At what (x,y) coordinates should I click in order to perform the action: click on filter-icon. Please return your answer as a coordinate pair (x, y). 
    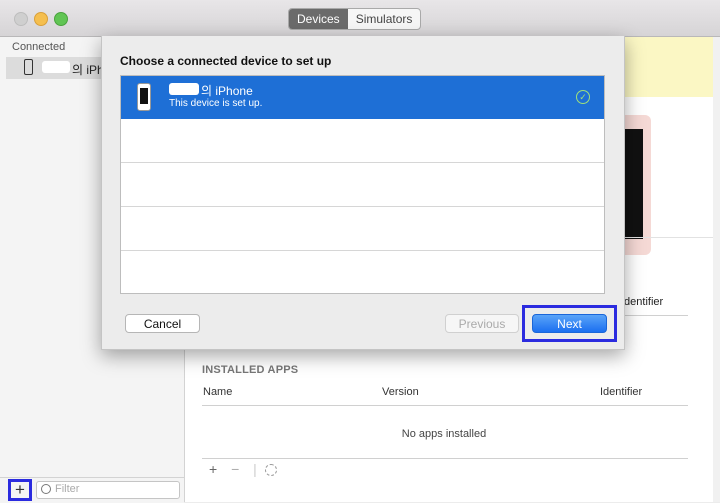
    Looking at the image, I should click on (46, 489).